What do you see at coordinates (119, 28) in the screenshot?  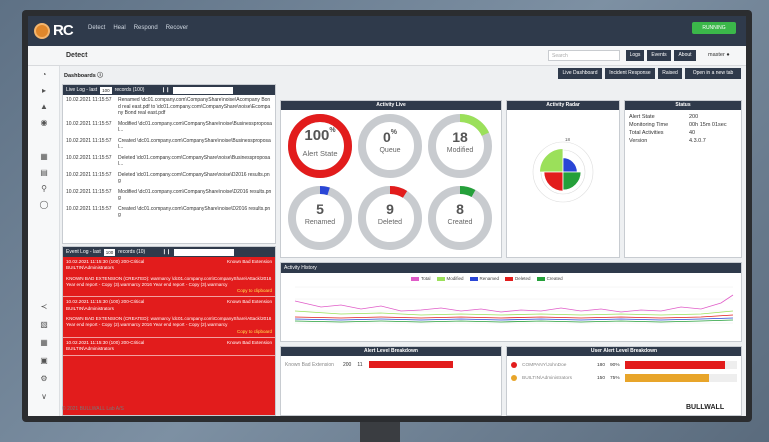 I see `nav-heal: Heal` at bounding box center [119, 28].